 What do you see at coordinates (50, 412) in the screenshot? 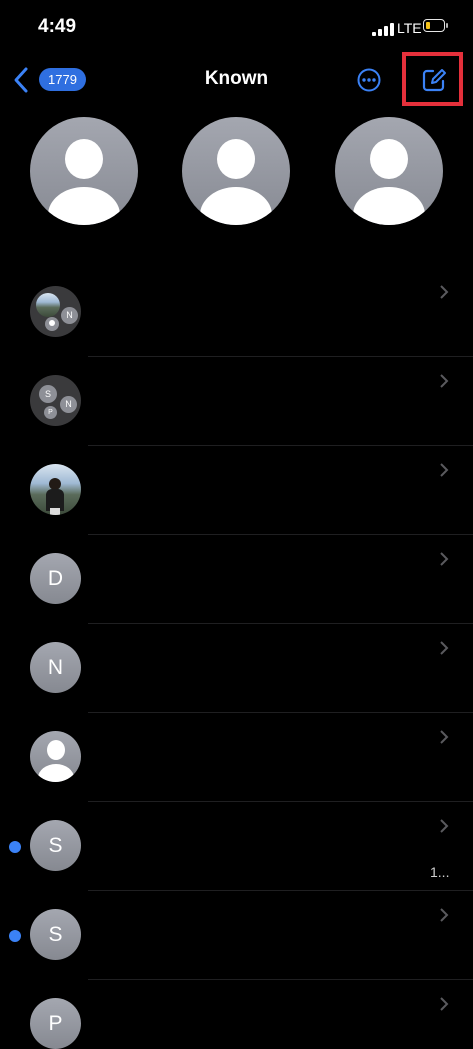
I see `member-initial: P` at bounding box center [50, 412].